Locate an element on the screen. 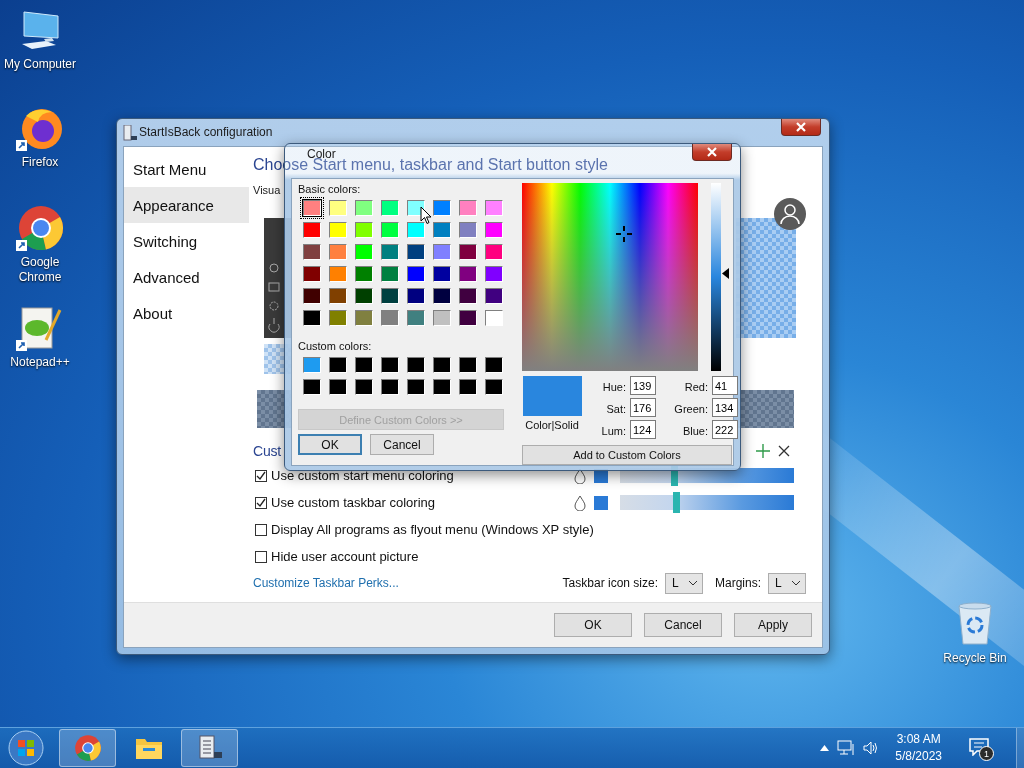 This screenshot has width=1024, height=768. nav-item: Appearance is located at coordinates (186, 205).